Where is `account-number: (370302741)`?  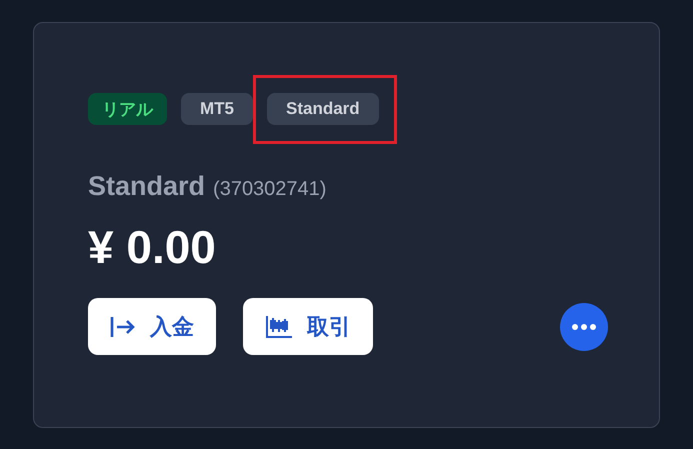 account-number: (370302741) is located at coordinates (269, 189).